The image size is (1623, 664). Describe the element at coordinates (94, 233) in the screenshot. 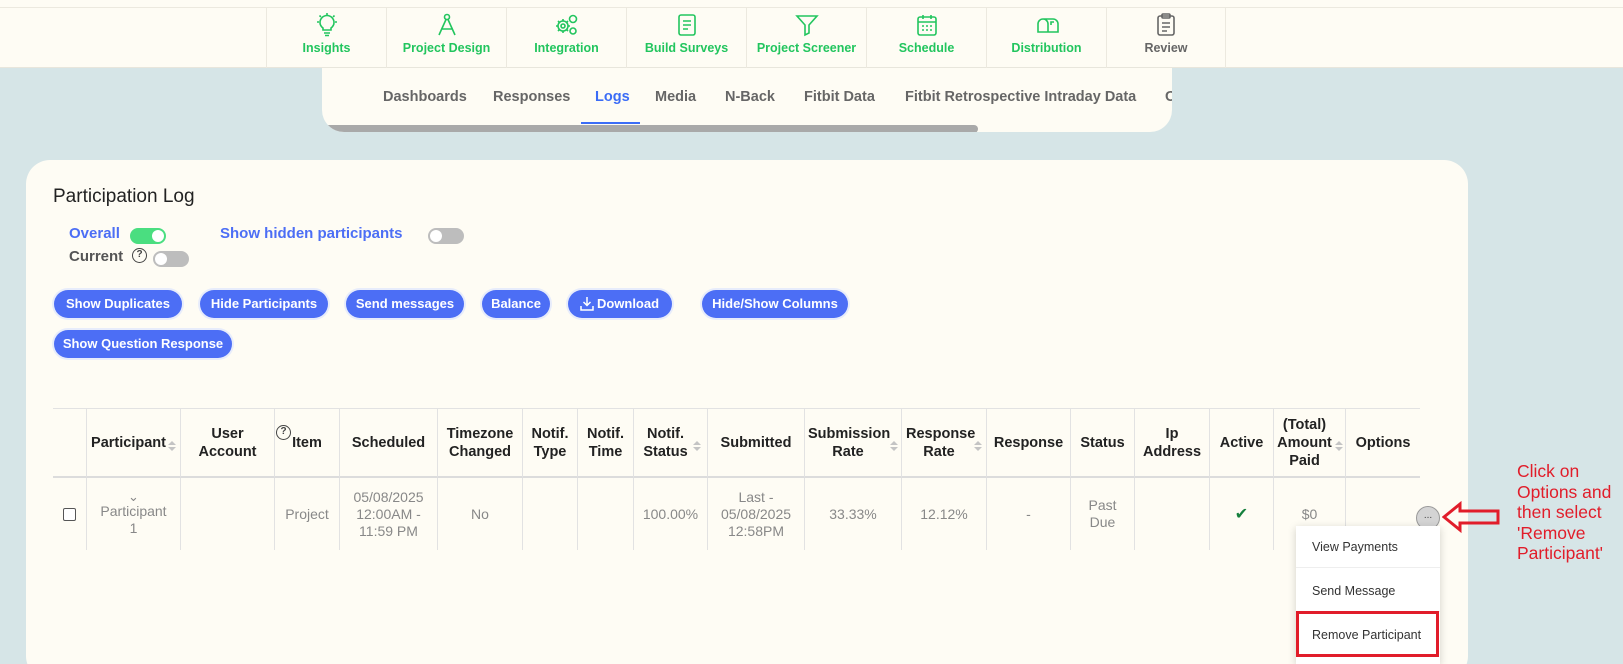

I see `overall-toggle-label: Overall` at that location.